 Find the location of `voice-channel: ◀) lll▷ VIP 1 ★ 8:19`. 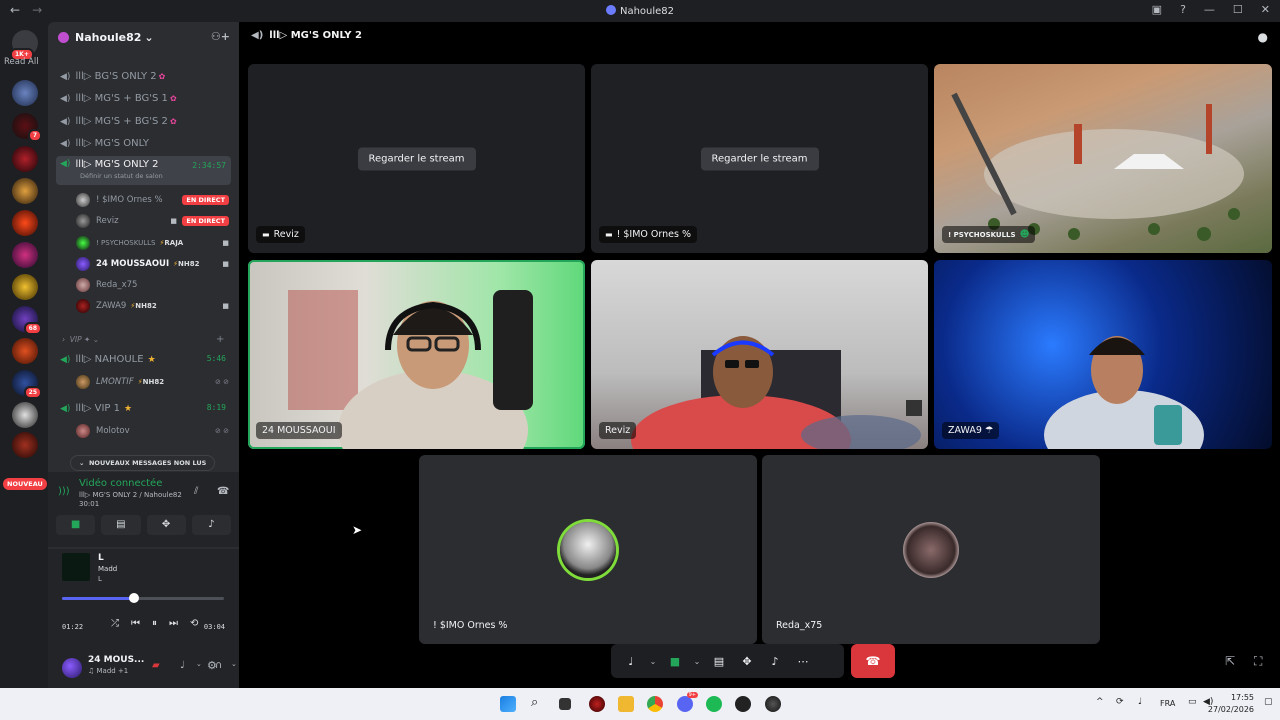

voice-channel: ◀) lll▷ VIP 1 ★ 8:19 is located at coordinates (143, 408).